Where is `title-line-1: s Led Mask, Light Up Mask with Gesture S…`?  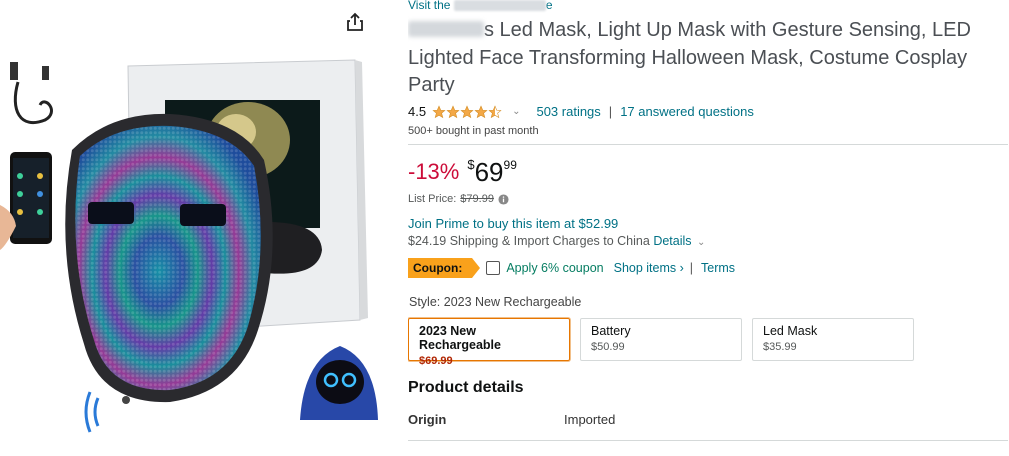 title-line-1: s Led Mask, Light Up Mask with Gesture S… is located at coordinates (727, 30).